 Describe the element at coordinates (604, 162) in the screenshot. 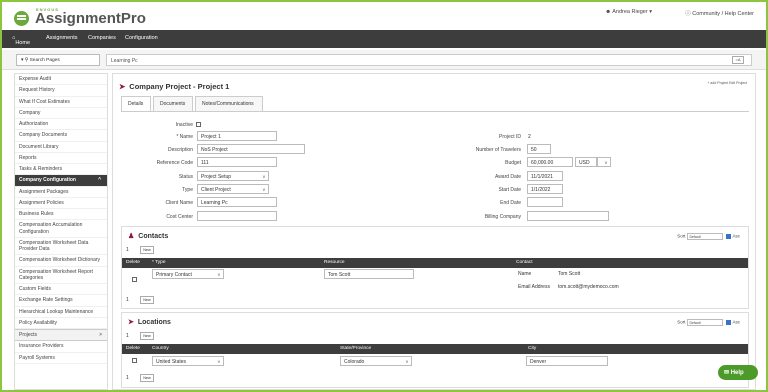

I see `currency-dropdown` at that location.